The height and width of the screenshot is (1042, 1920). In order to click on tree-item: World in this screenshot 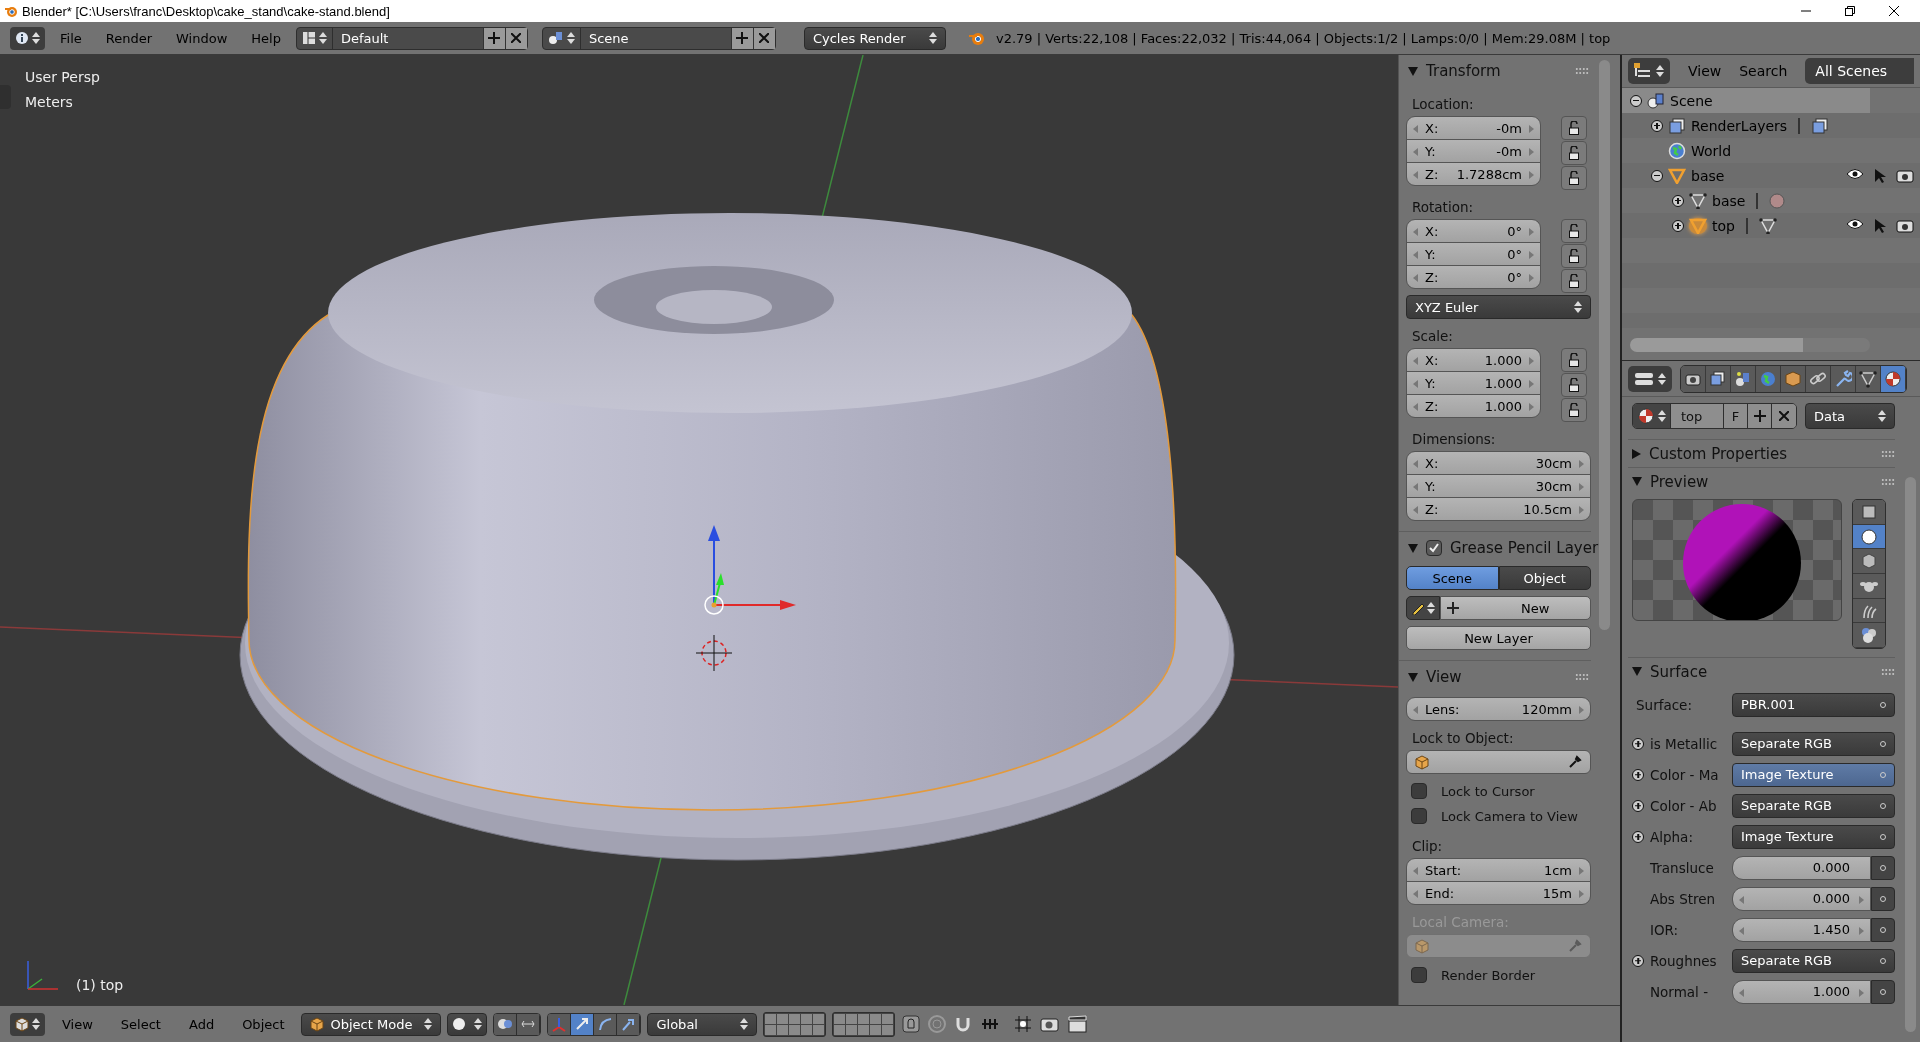, I will do `click(1711, 150)`.